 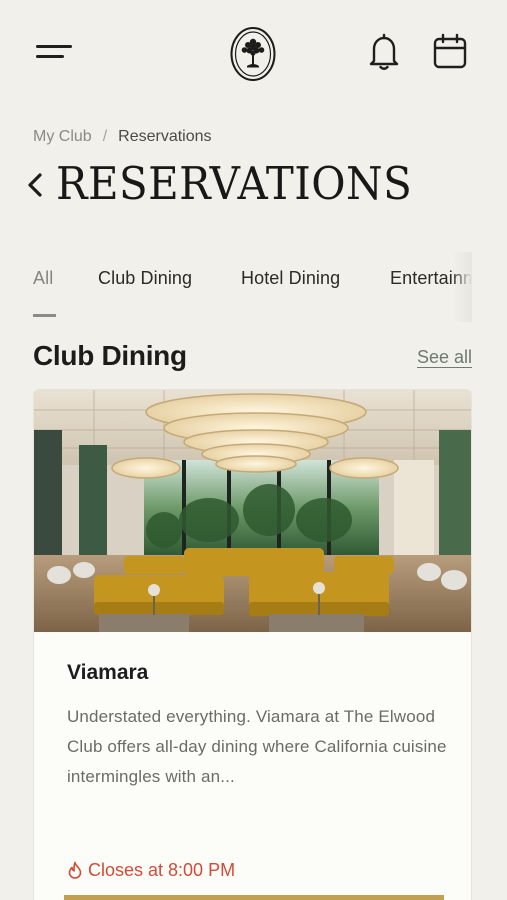 I want to click on bell-icon, so click(x=384, y=52).